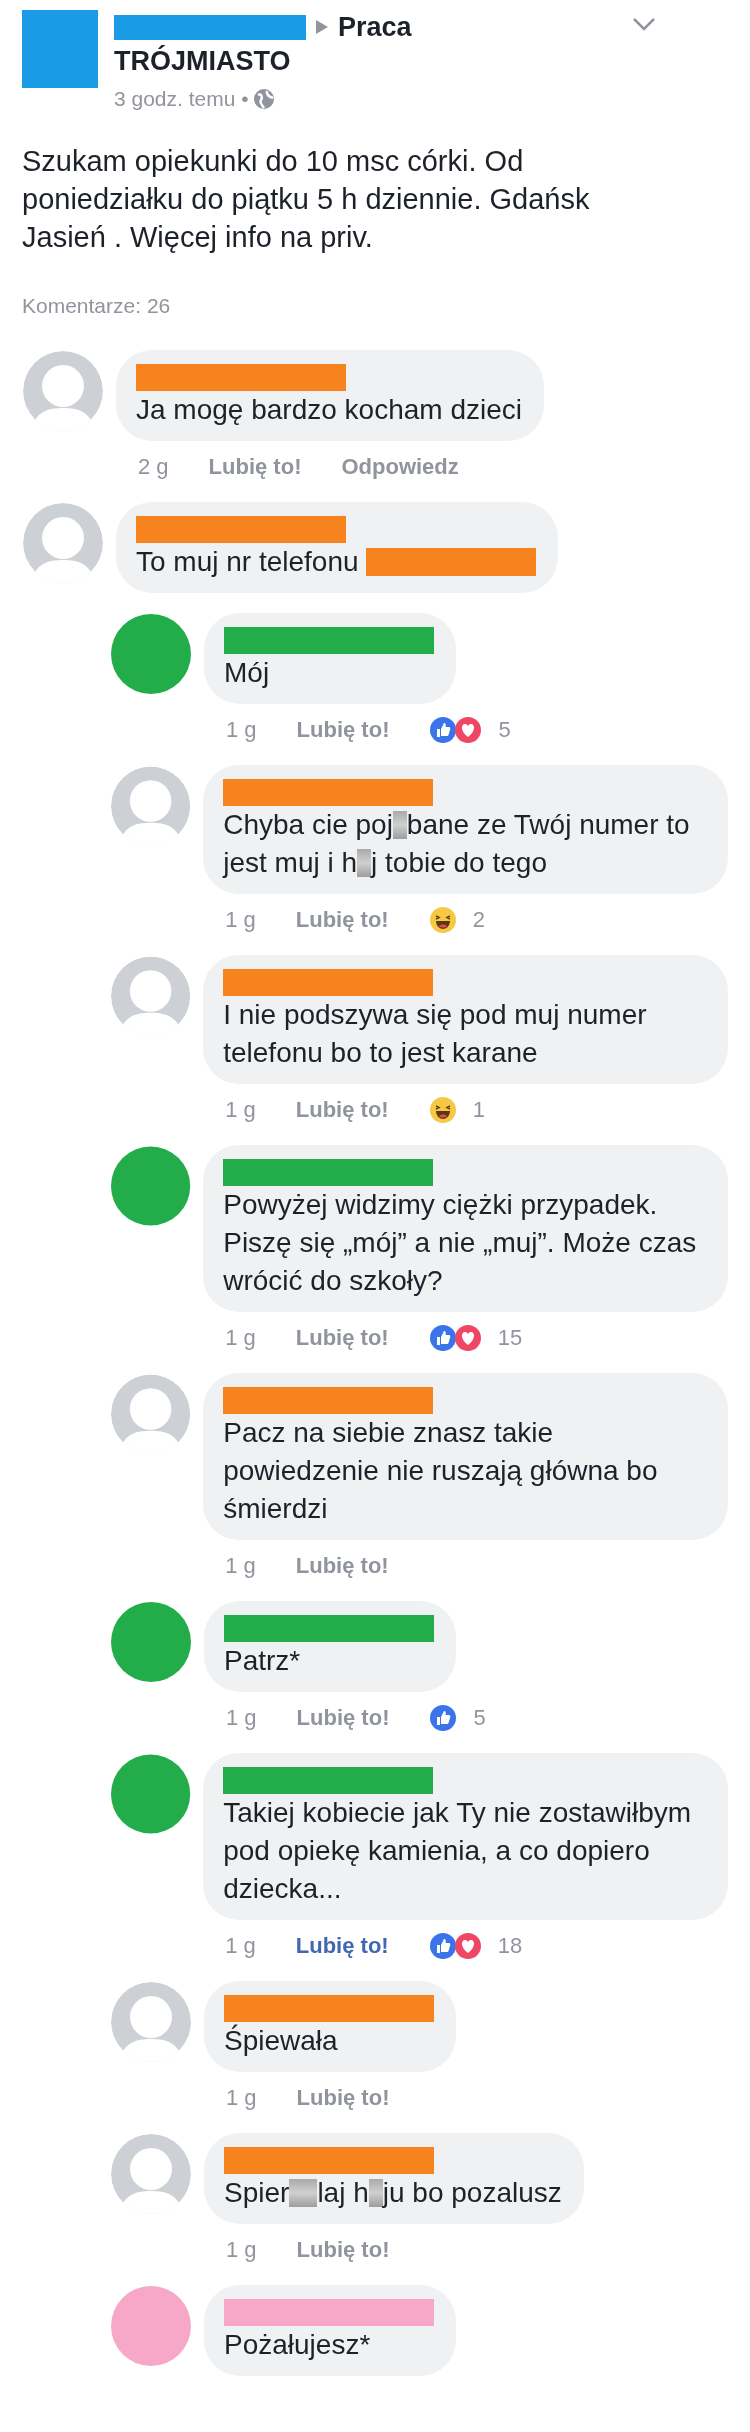 This screenshot has height=2432, width=750. I want to click on comment-text: Pacz na siebie znasz takie powiedzenie nie ruszają główna bo śmierdzi, so click(441, 1470).